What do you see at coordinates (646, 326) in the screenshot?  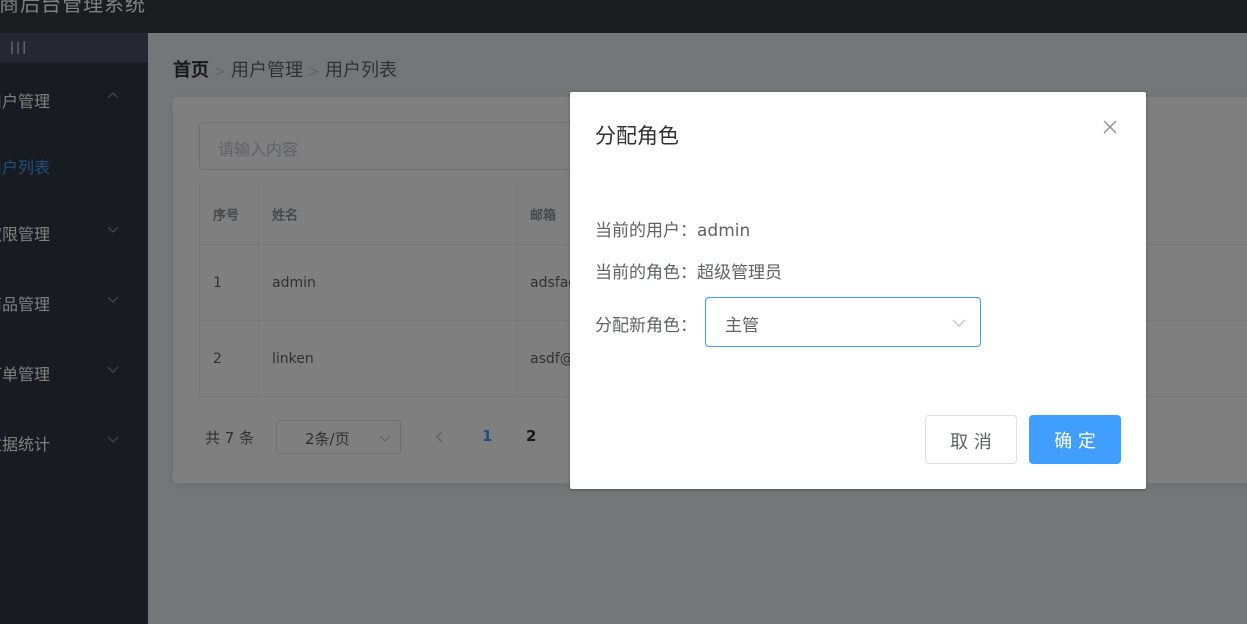 I see `new-role-label: 分配新角色：` at bounding box center [646, 326].